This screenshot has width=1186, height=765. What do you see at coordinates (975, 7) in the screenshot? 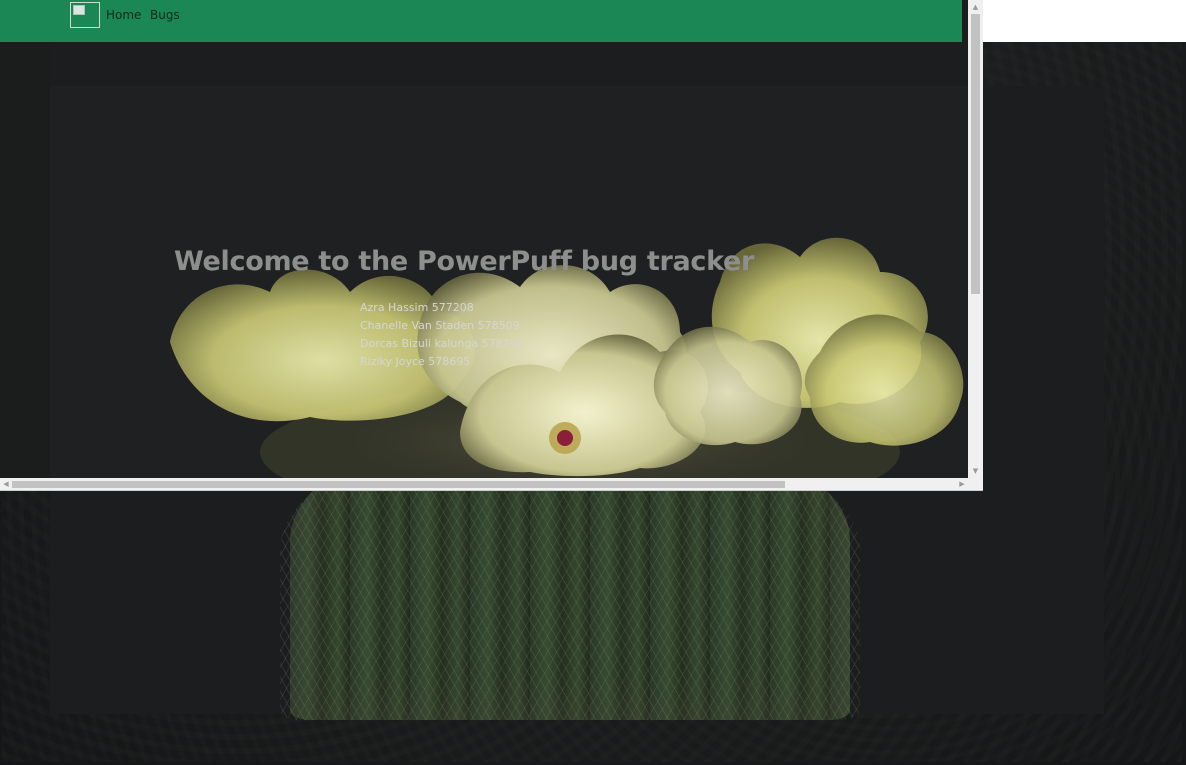
I see `arrow-up-icon: ▲` at bounding box center [975, 7].